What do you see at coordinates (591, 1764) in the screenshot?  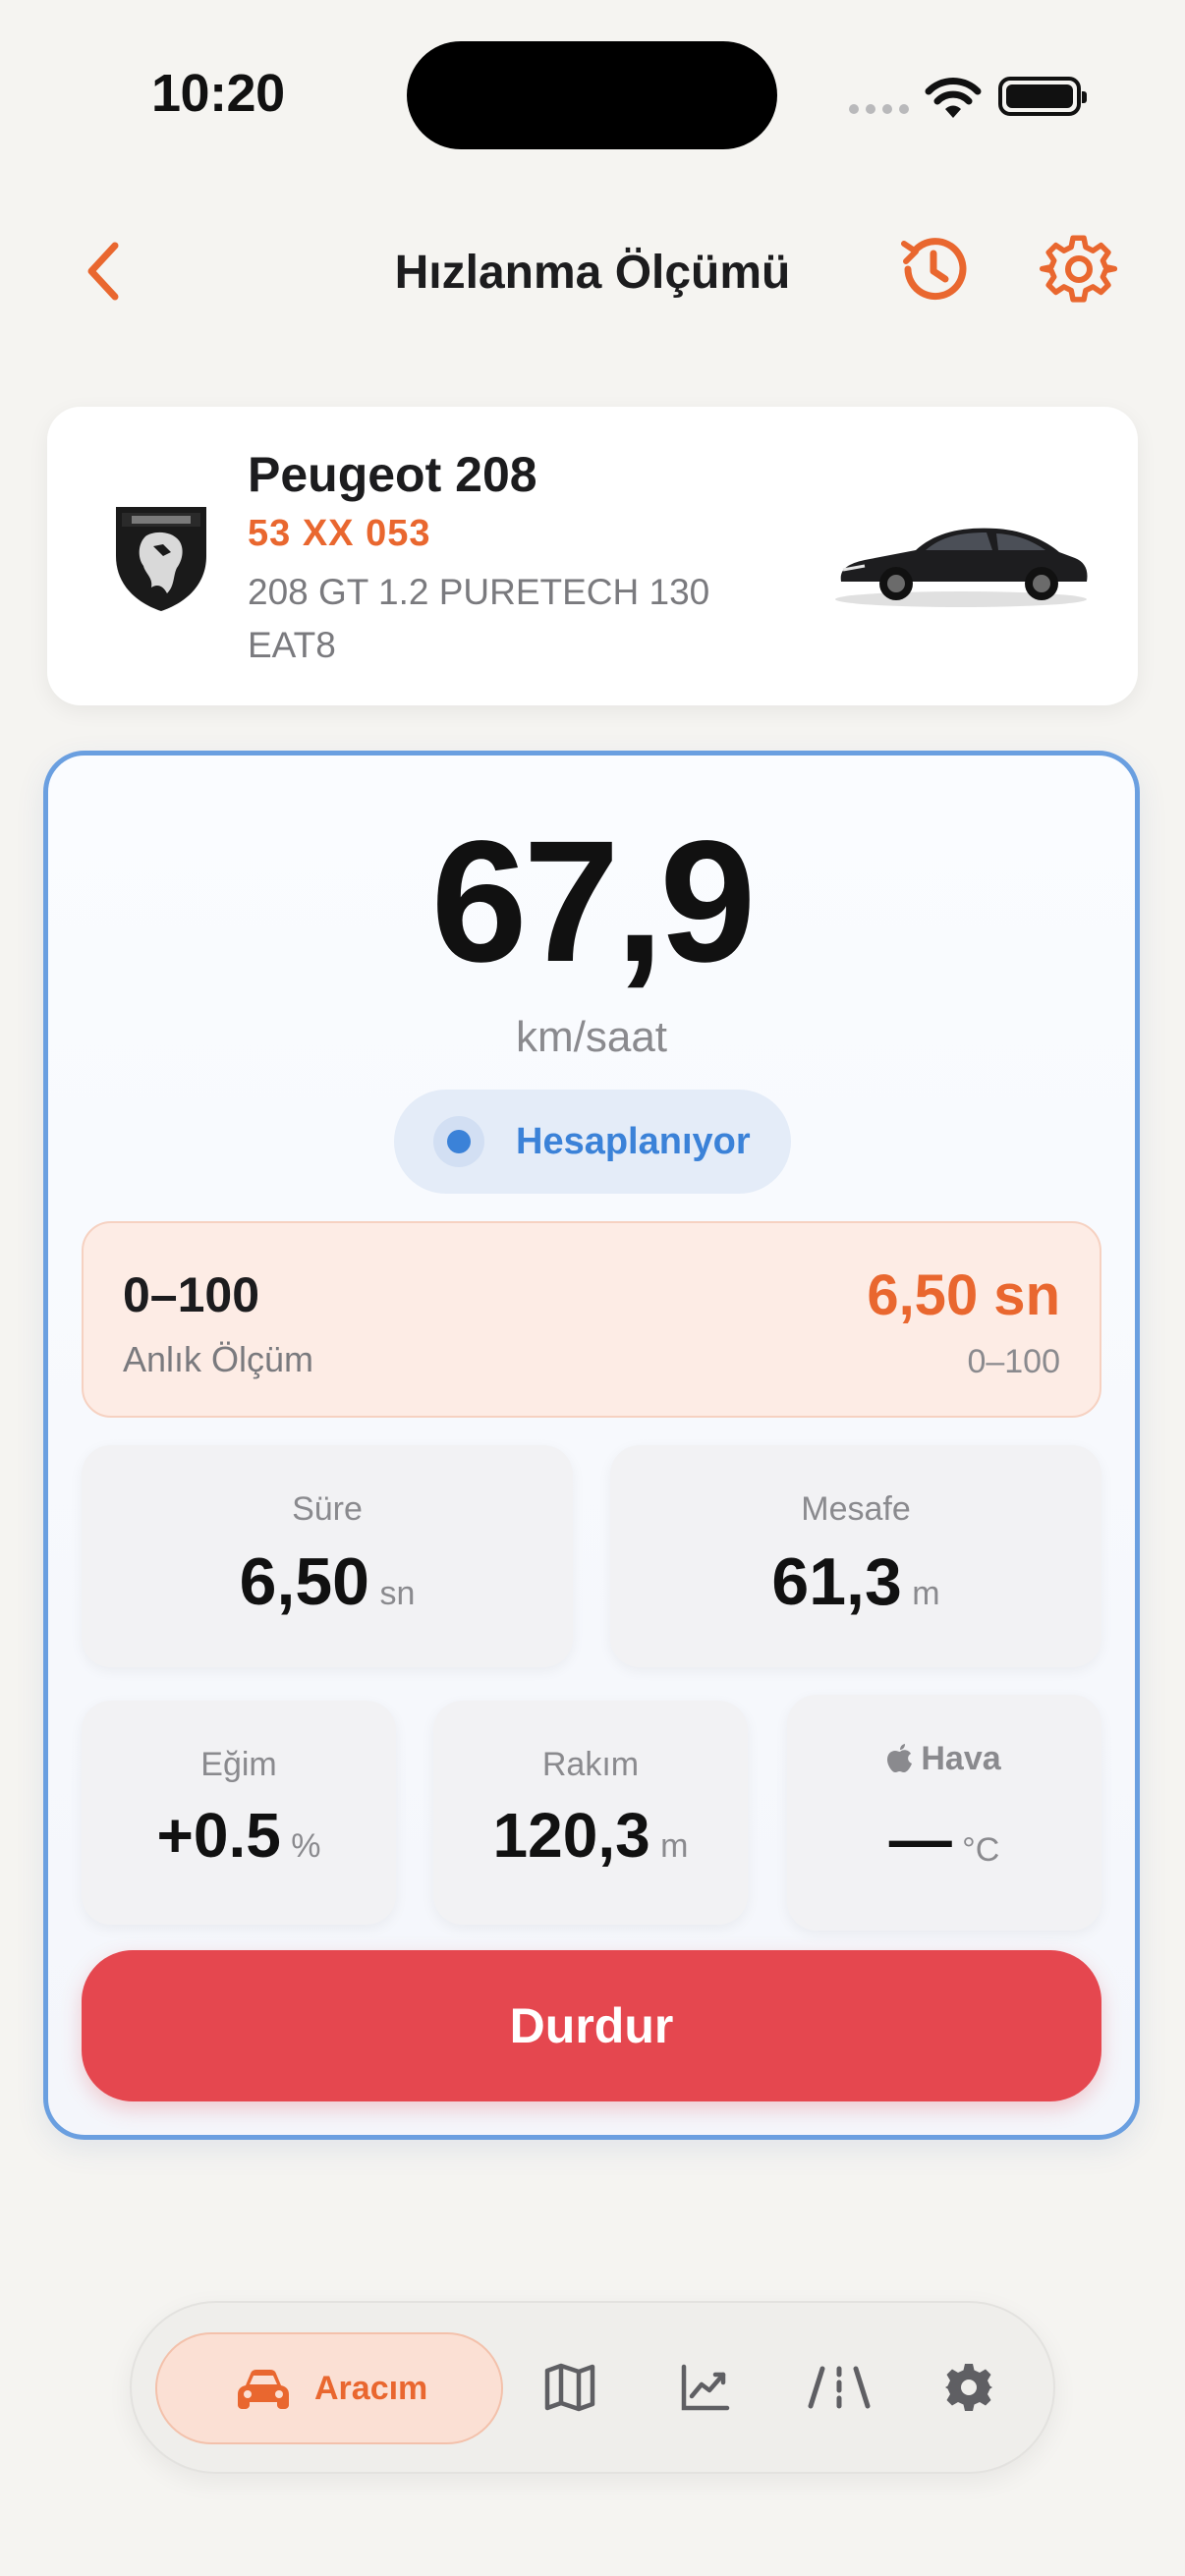 I see `altitude-label: Rakım` at bounding box center [591, 1764].